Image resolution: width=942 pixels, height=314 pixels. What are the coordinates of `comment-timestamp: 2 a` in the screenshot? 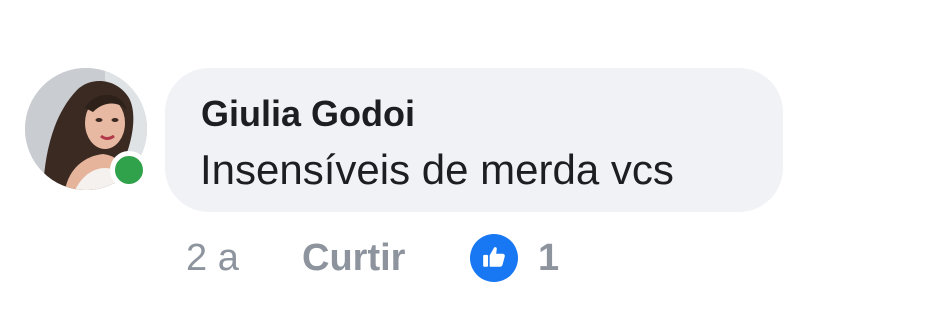 It's located at (212, 258).